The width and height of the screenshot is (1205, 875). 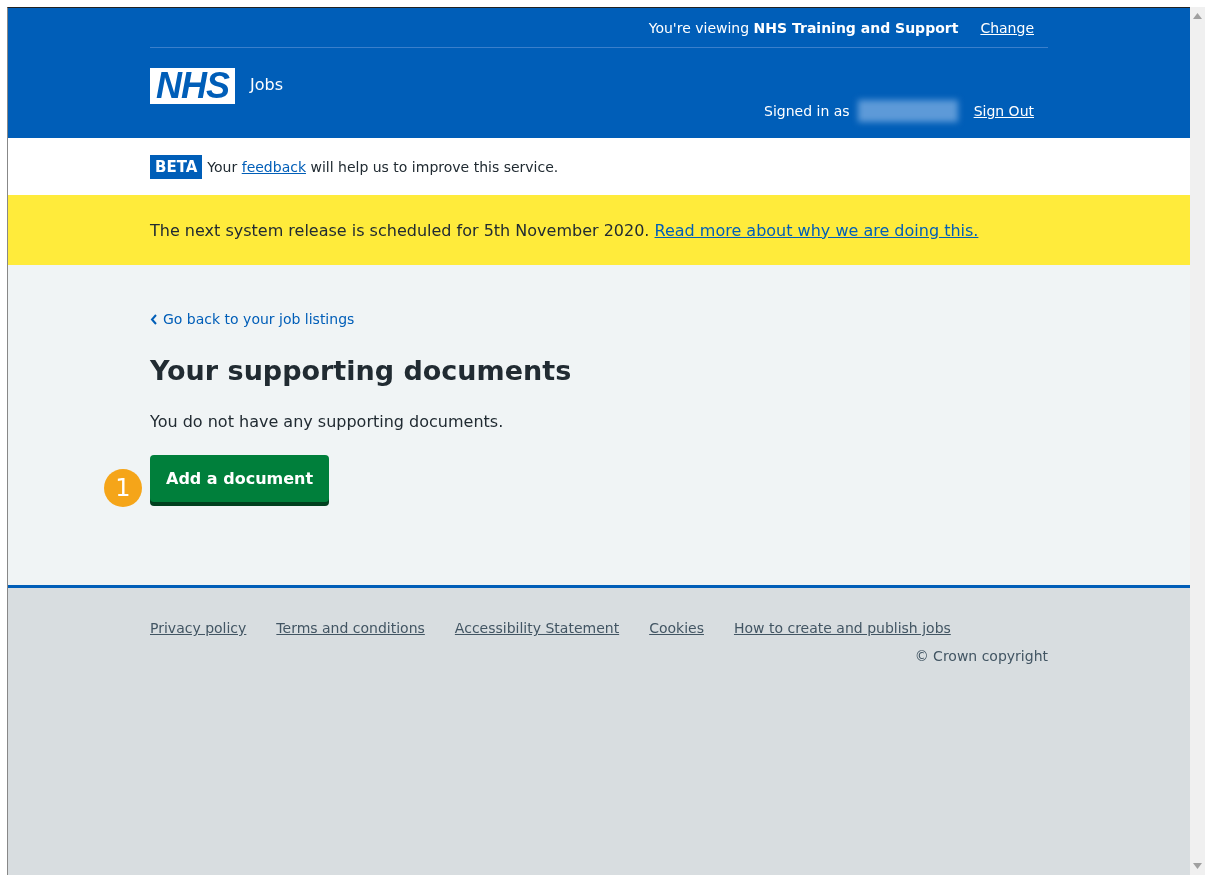 I want to click on scroll-down-icon, so click(x=1197, y=866).